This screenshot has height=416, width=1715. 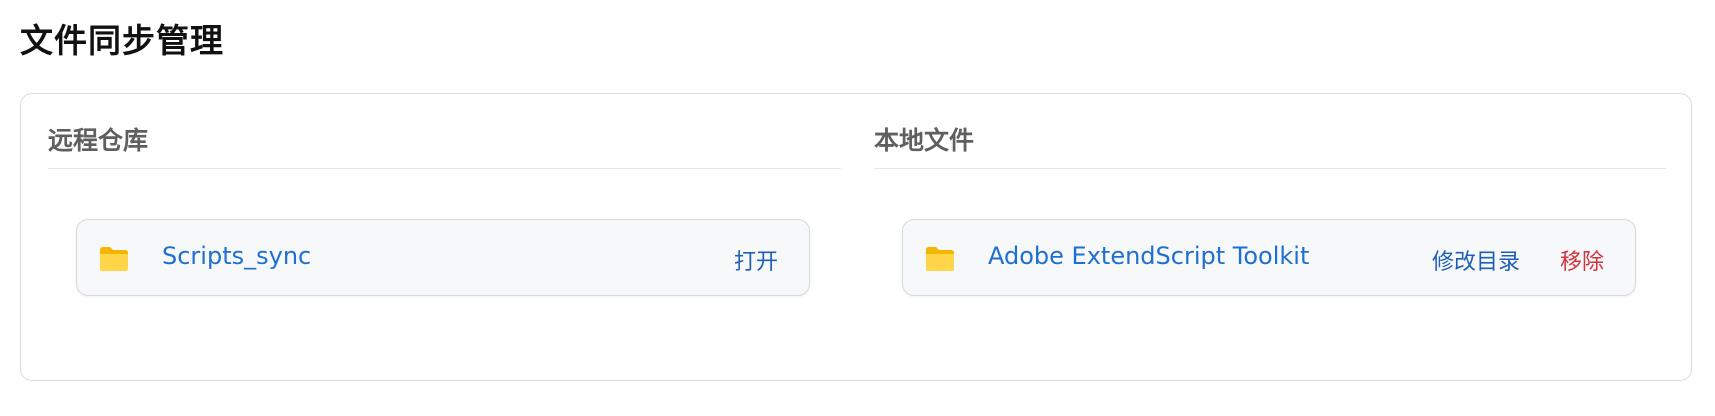 I want to click on remote-folder-name: Scripts_sync, so click(x=236, y=256).